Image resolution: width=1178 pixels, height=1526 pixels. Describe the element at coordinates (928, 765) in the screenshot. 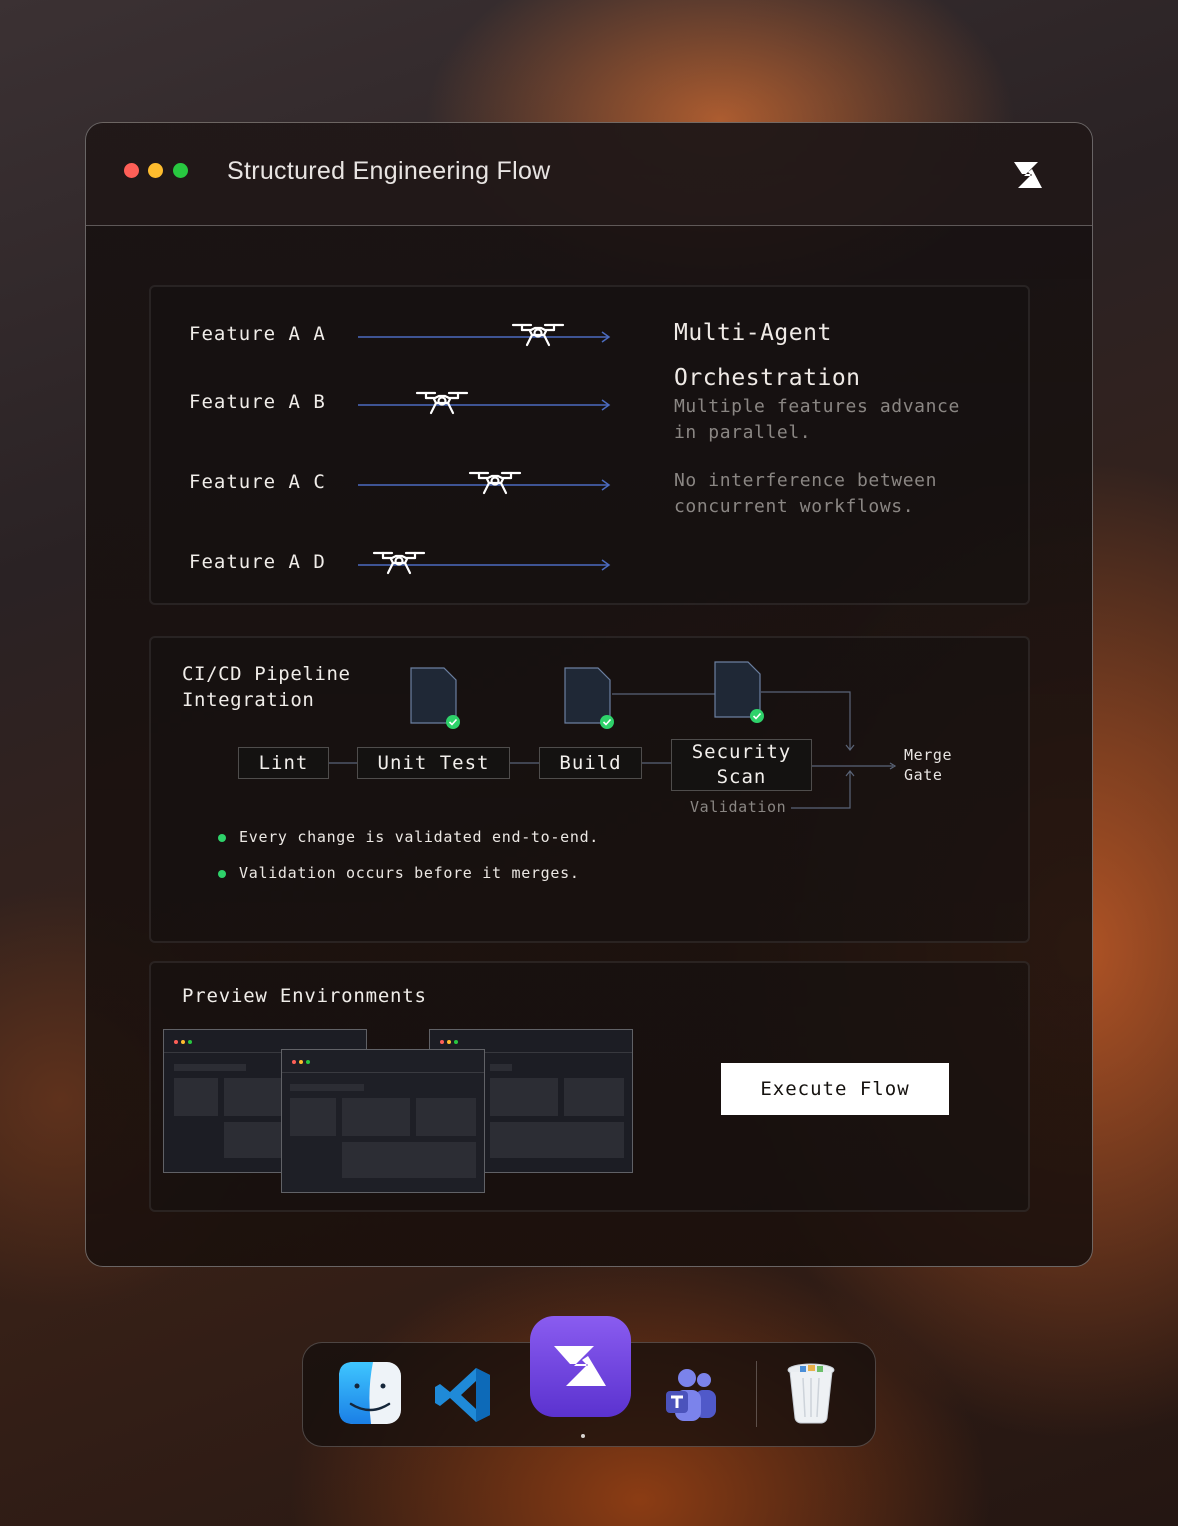

I see `merge-gate-label: Merge Gate` at that location.